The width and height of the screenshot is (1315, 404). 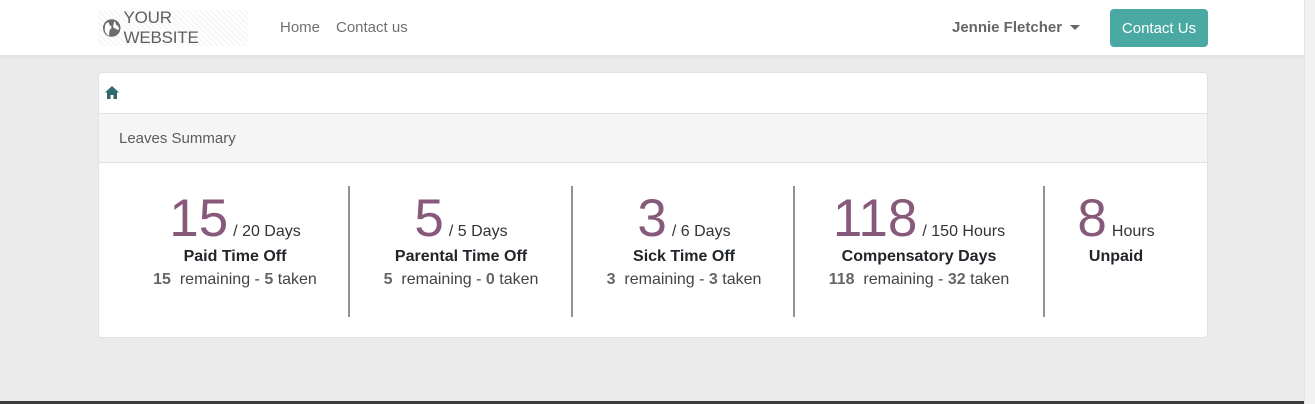 I want to click on card-header: Leaves Summary, so click(x=653, y=138).